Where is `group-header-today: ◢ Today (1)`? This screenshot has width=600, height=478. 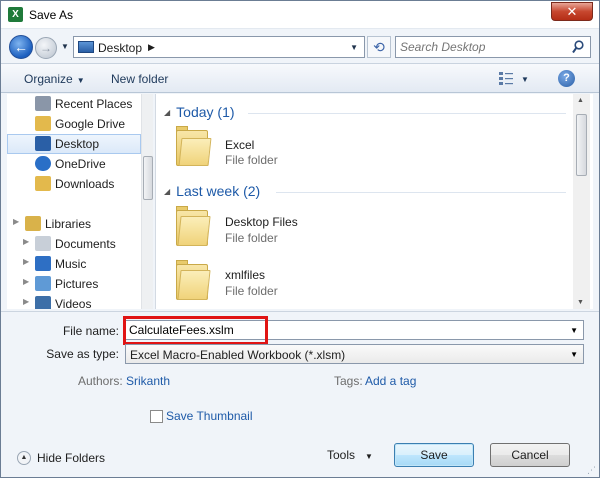 group-header-today: ◢ Today (1) is located at coordinates (199, 112).